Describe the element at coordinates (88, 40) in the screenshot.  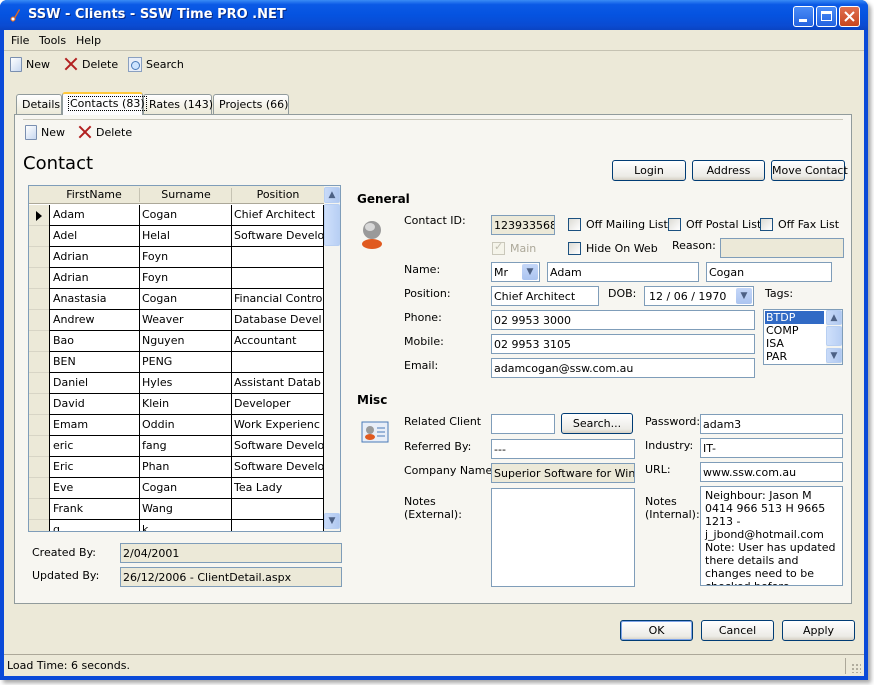
I see `menu-help: Help` at that location.